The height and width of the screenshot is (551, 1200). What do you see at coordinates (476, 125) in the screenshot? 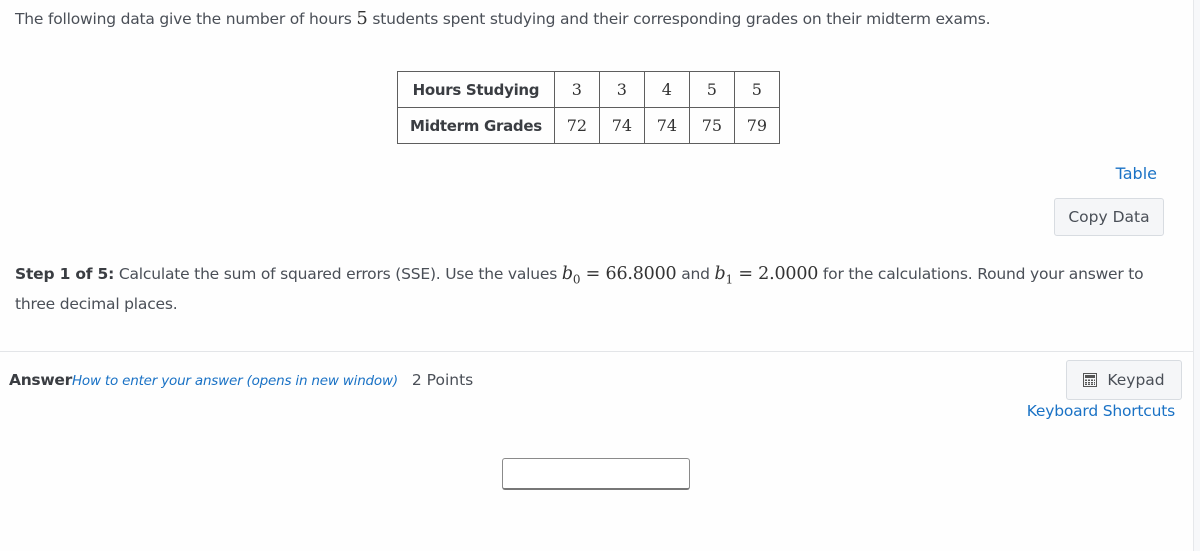
I see `row-header-grades: Midterm Grades` at bounding box center [476, 125].